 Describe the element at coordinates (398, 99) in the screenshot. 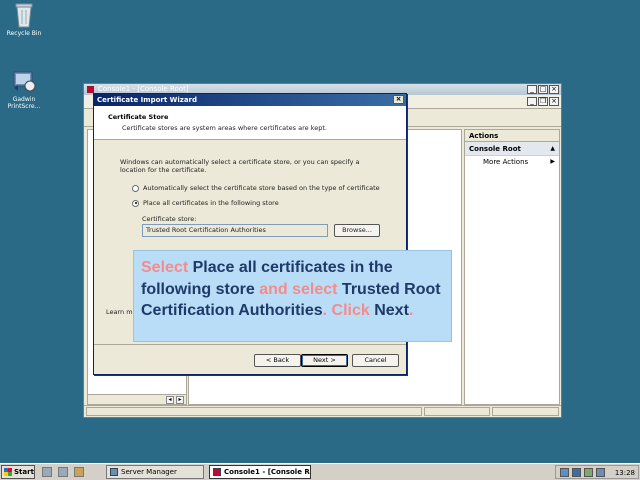

I see `wizard-close-button: ×` at that location.